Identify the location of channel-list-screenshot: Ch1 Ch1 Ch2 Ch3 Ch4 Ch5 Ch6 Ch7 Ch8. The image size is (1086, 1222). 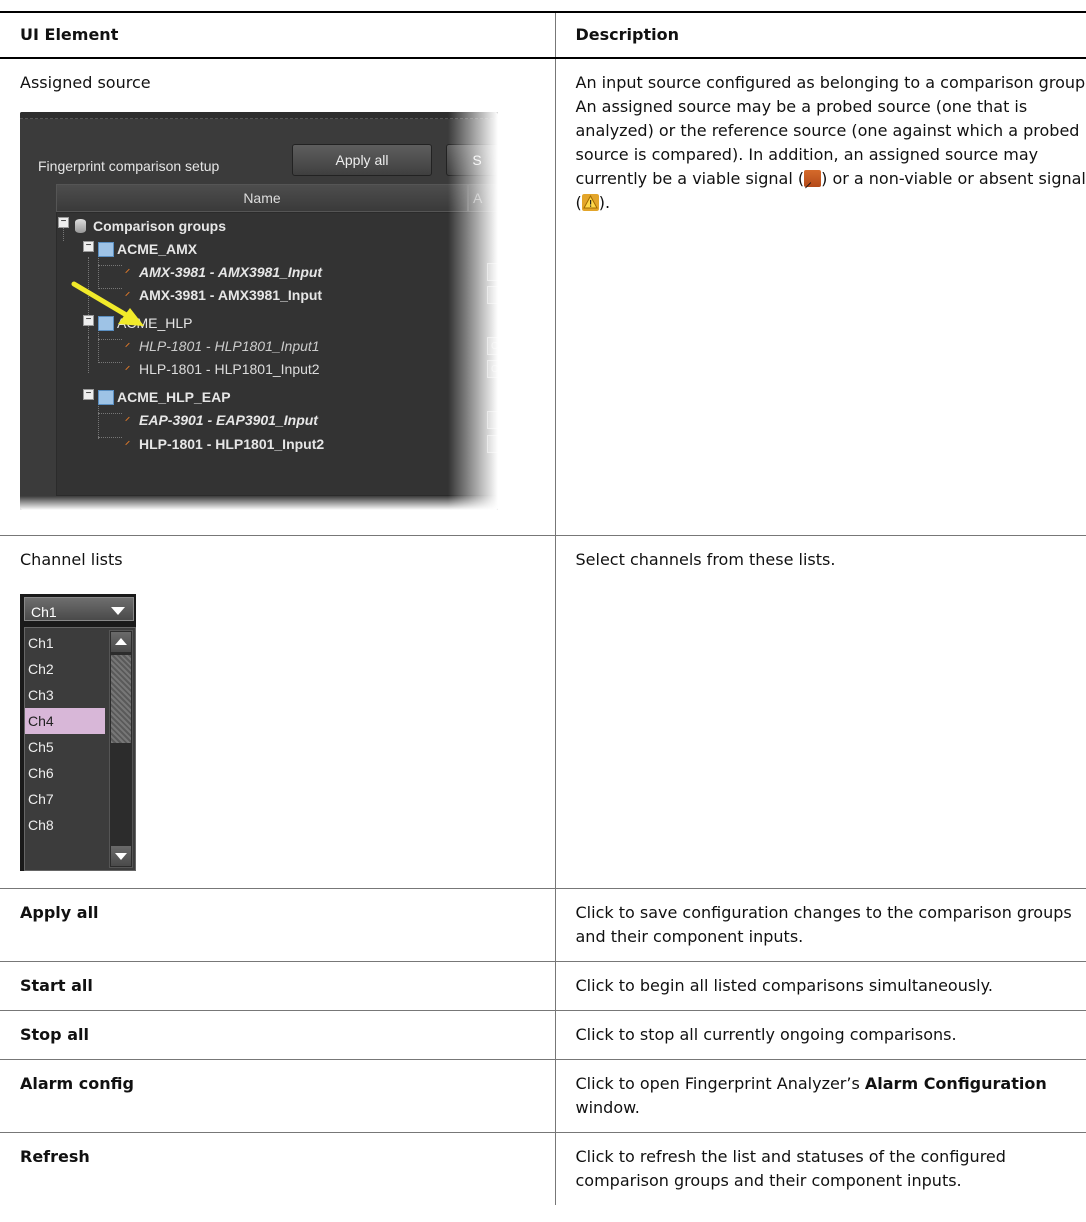
(78, 732).